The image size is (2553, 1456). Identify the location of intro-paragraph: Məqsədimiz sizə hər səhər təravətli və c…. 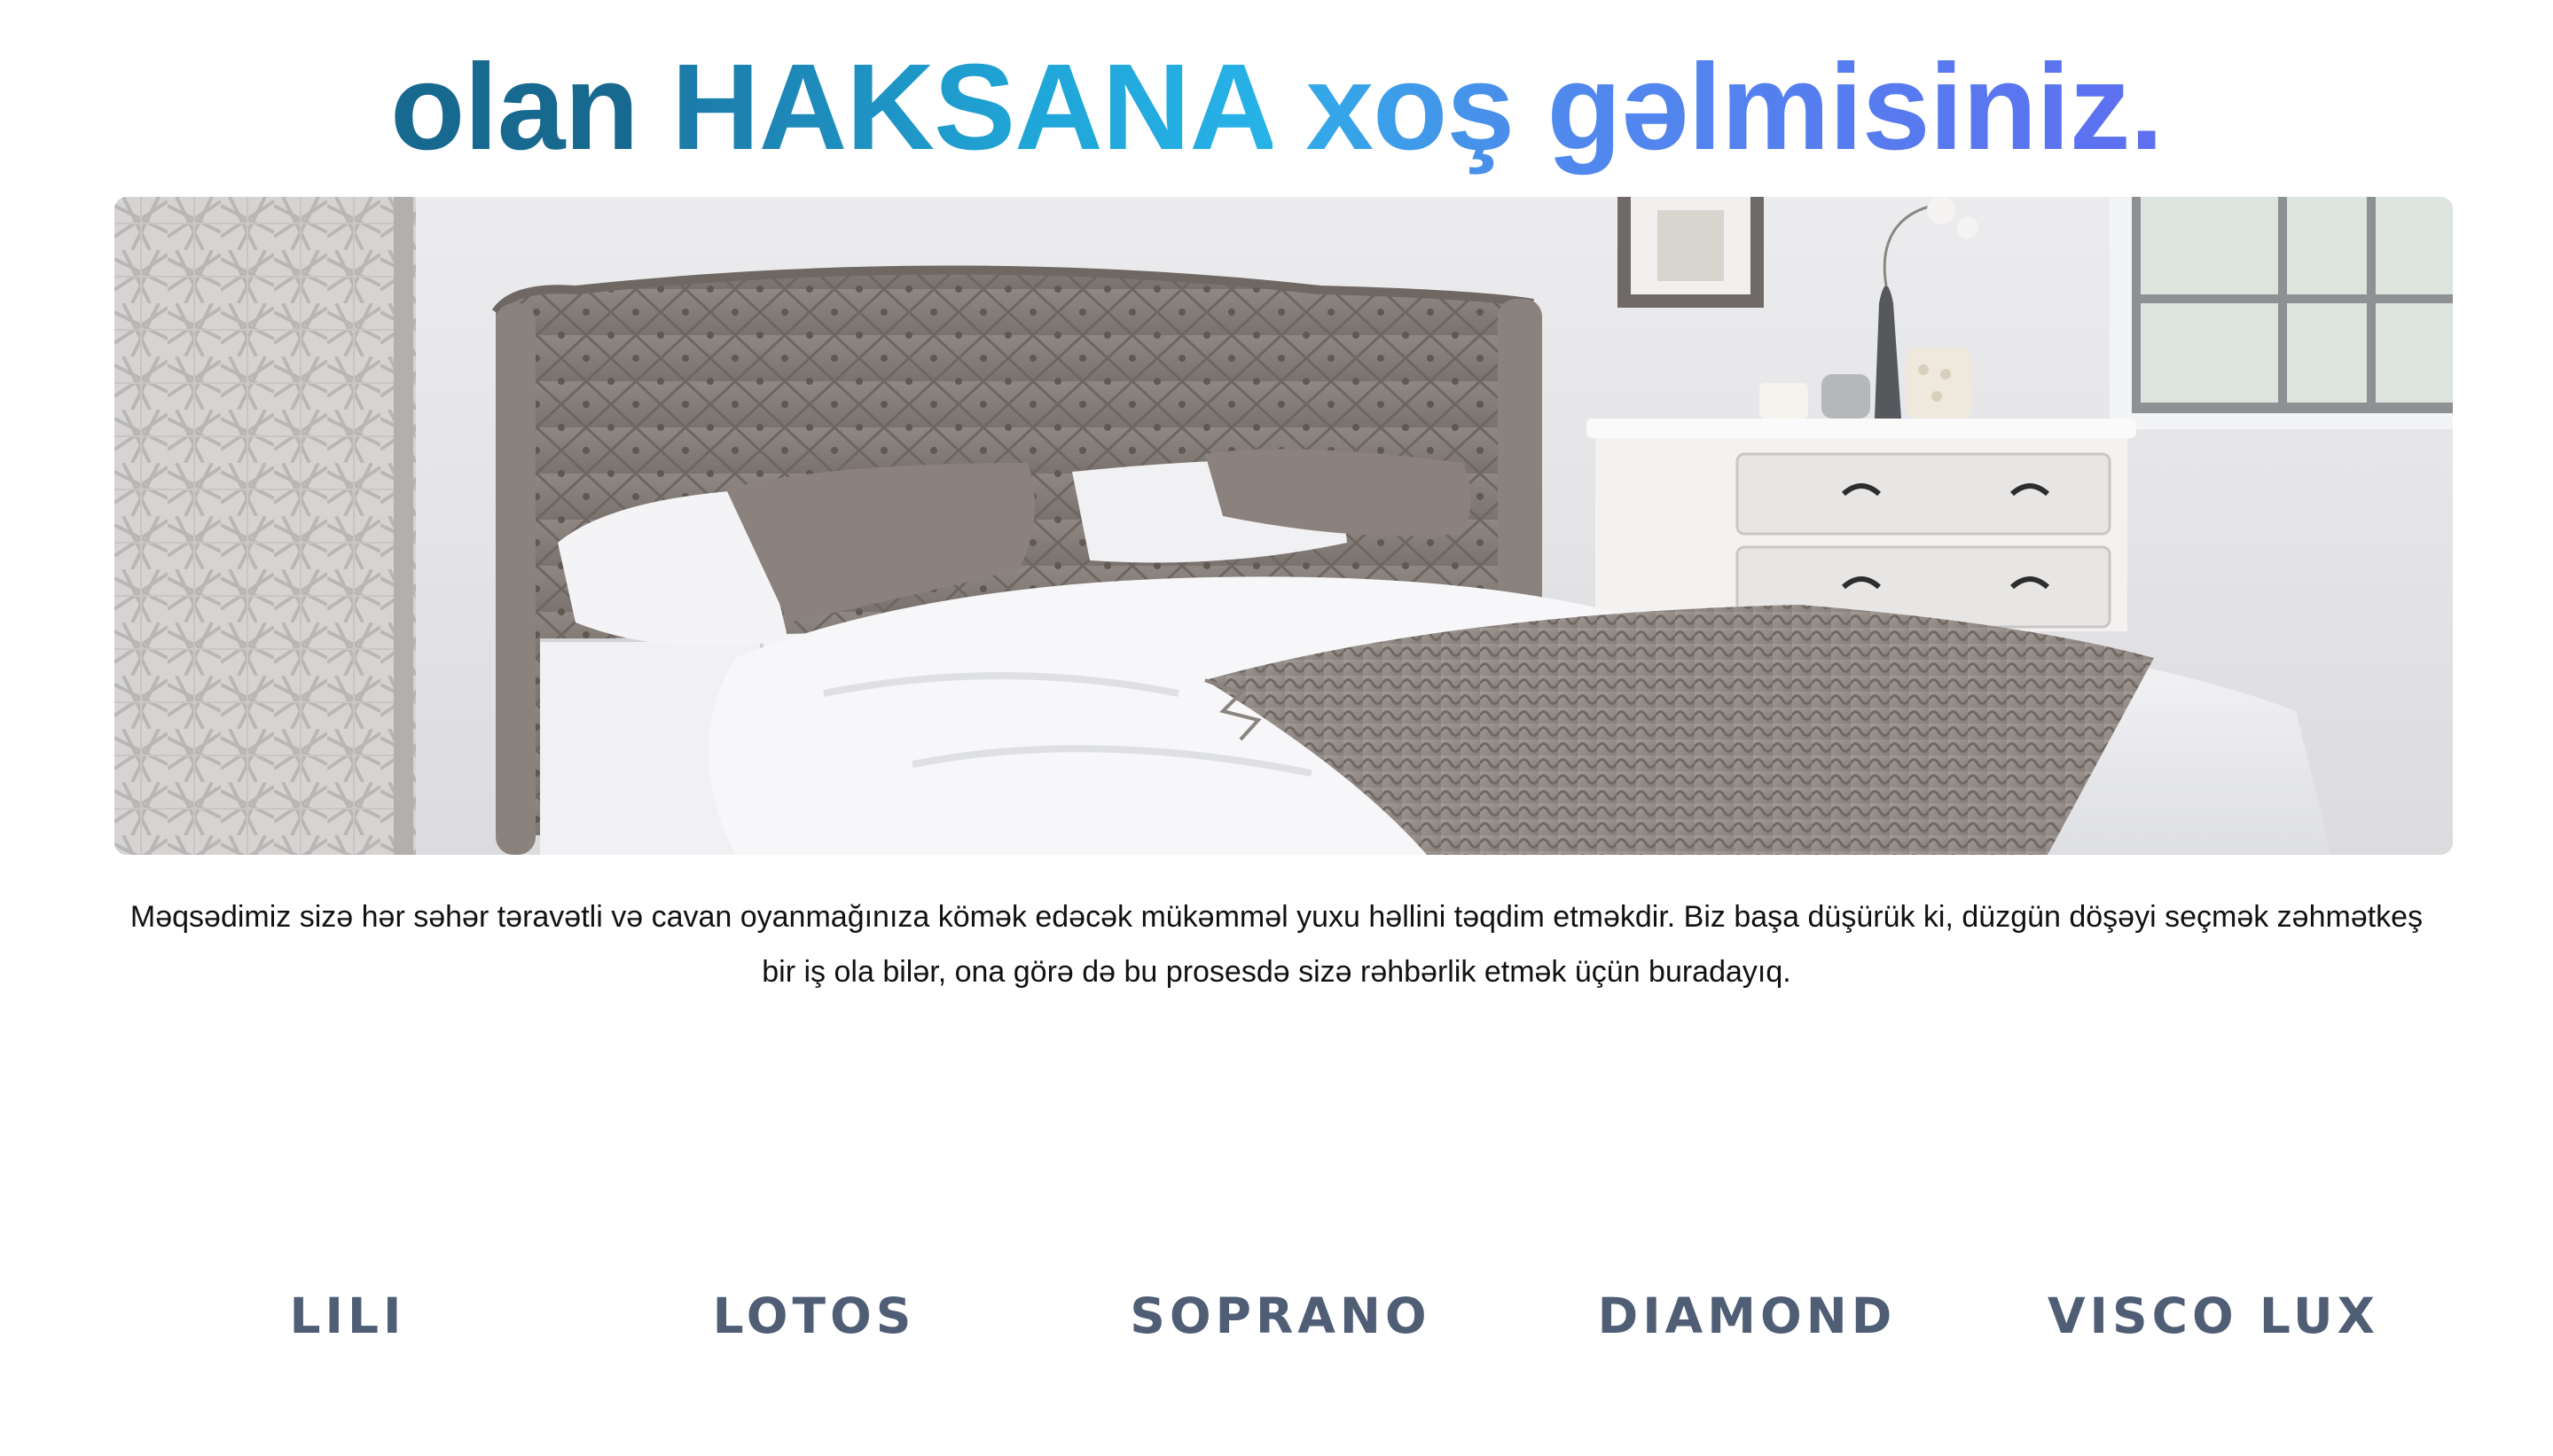
(1276, 944).